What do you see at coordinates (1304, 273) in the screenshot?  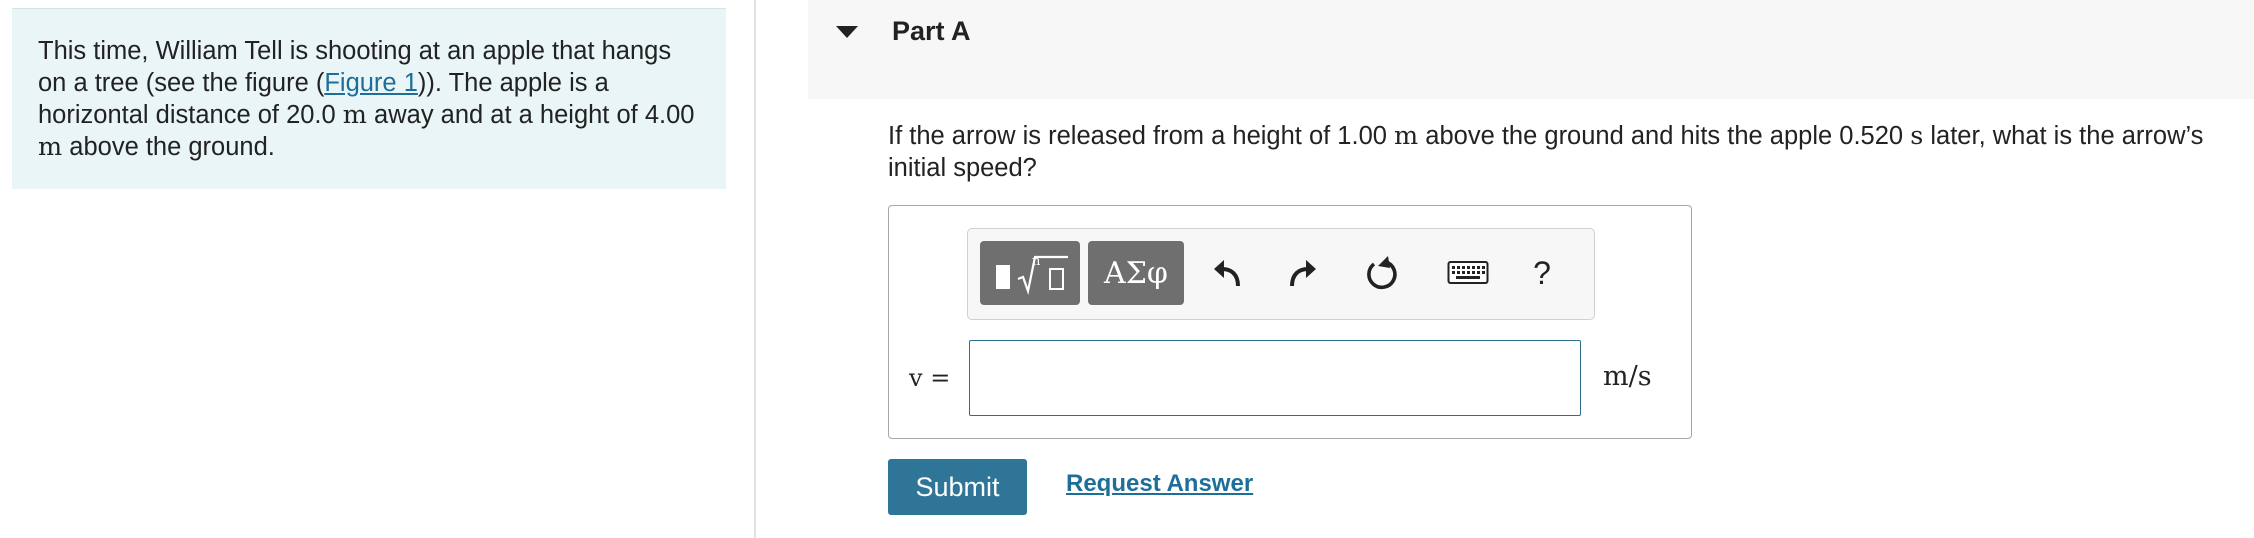 I see `redo-icon` at bounding box center [1304, 273].